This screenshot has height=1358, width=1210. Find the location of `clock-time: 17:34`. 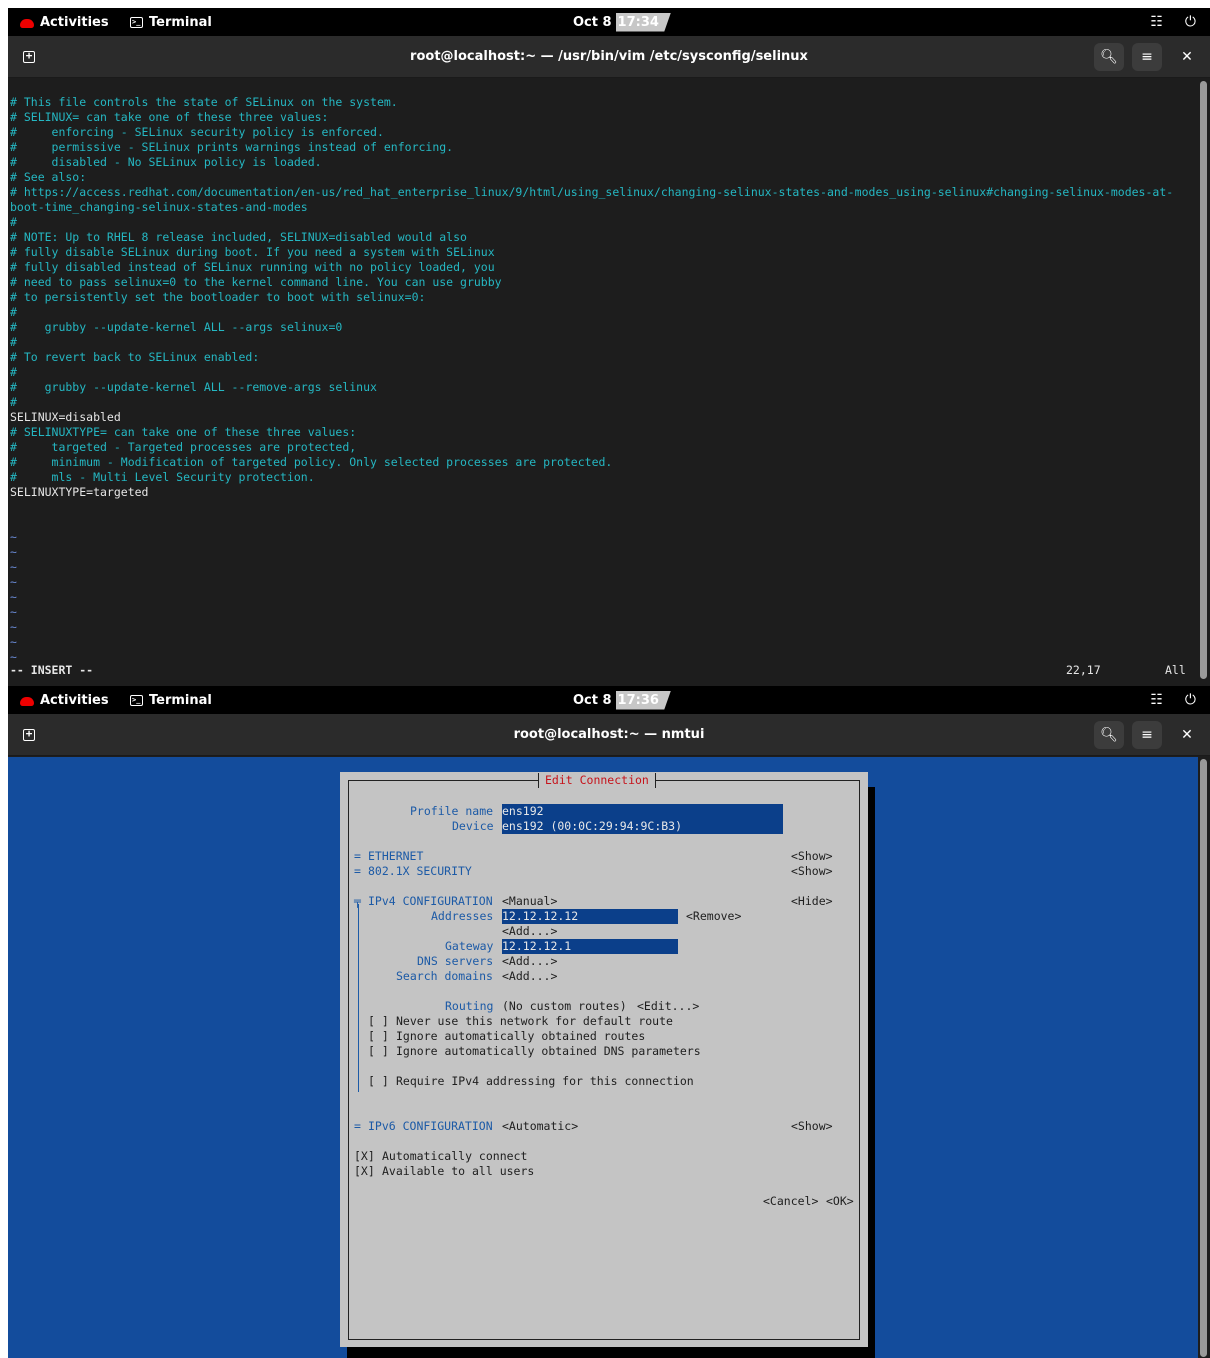

clock-time: 17:34 is located at coordinates (643, 22).